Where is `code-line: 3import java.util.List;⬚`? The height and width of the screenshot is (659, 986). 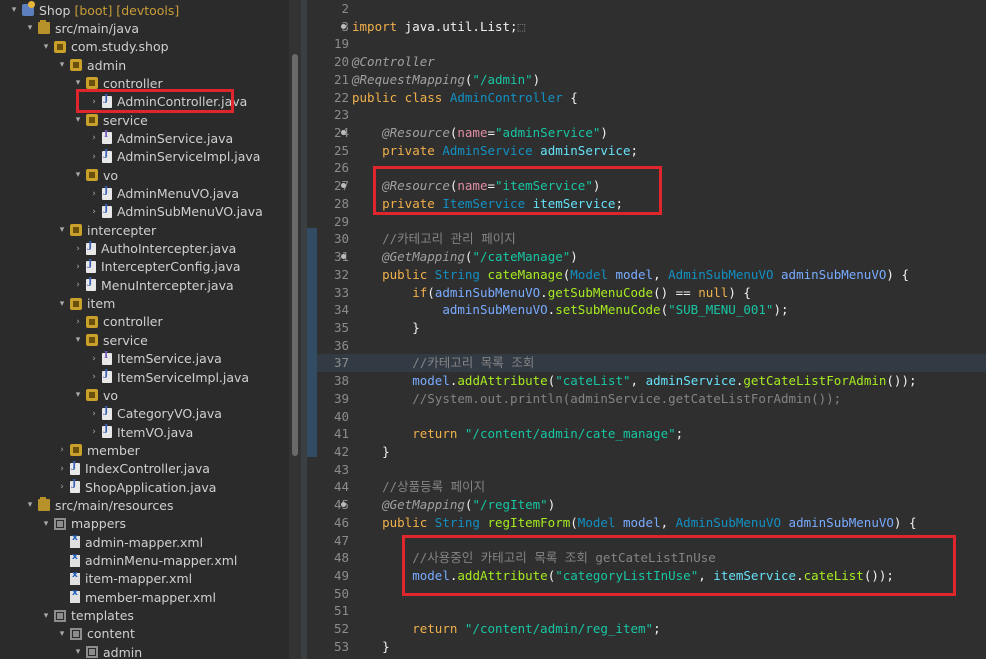
code-line: 3import java.util.List;⬚ is located at coordinates (646, 27).